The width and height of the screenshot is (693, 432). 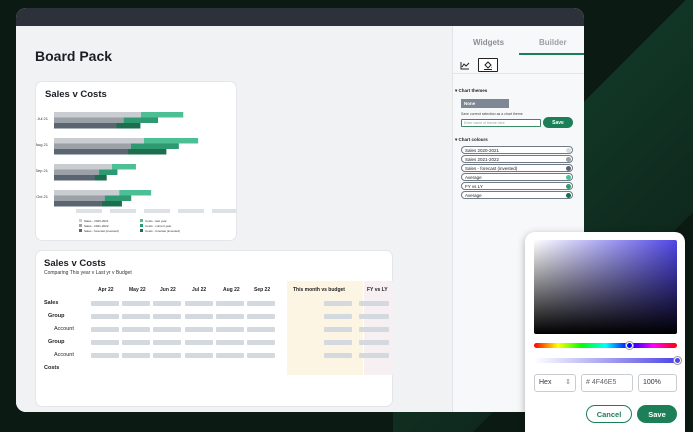 What do you see at coordinates (488, 65) in the screenshot?
I see `paint-bucket-icon` at bounding box center [488, 65].